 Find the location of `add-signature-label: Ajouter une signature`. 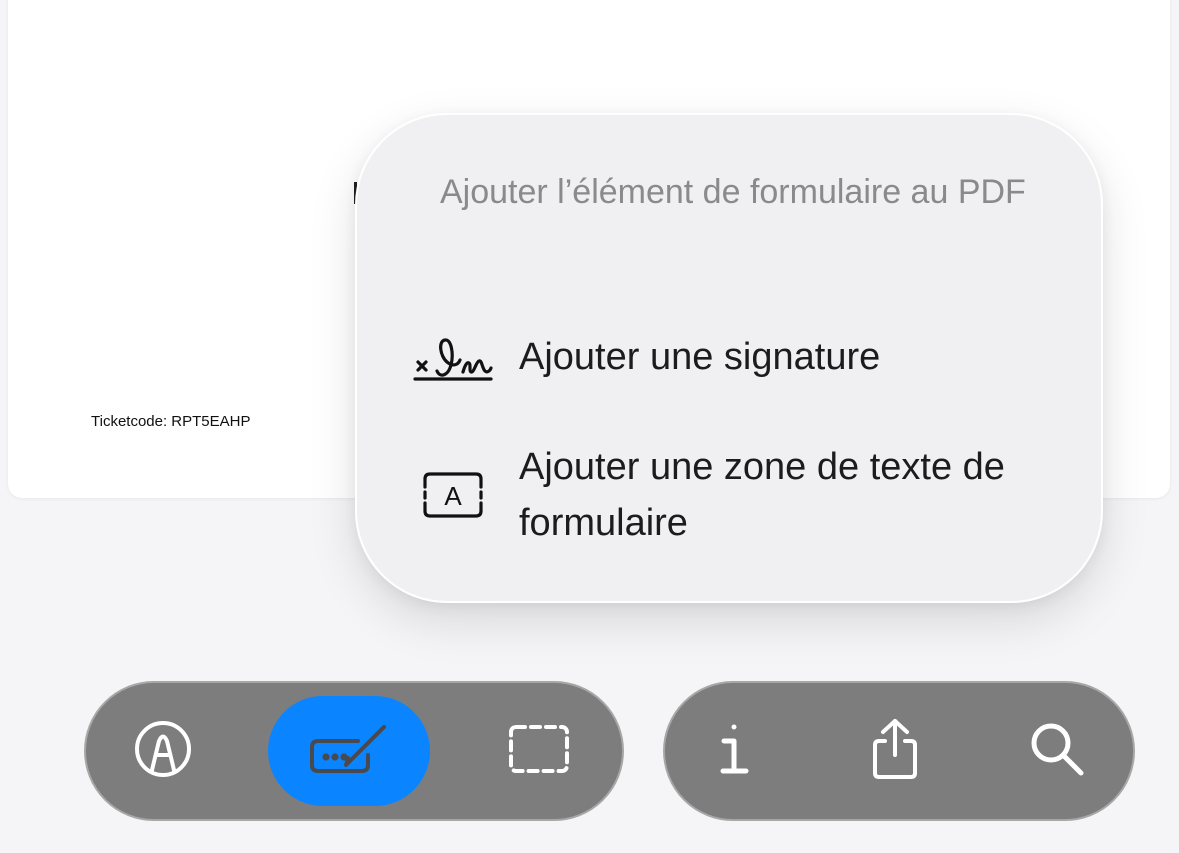

add-signature-label: Ajouter une signature is located at coordinates (700, 357).